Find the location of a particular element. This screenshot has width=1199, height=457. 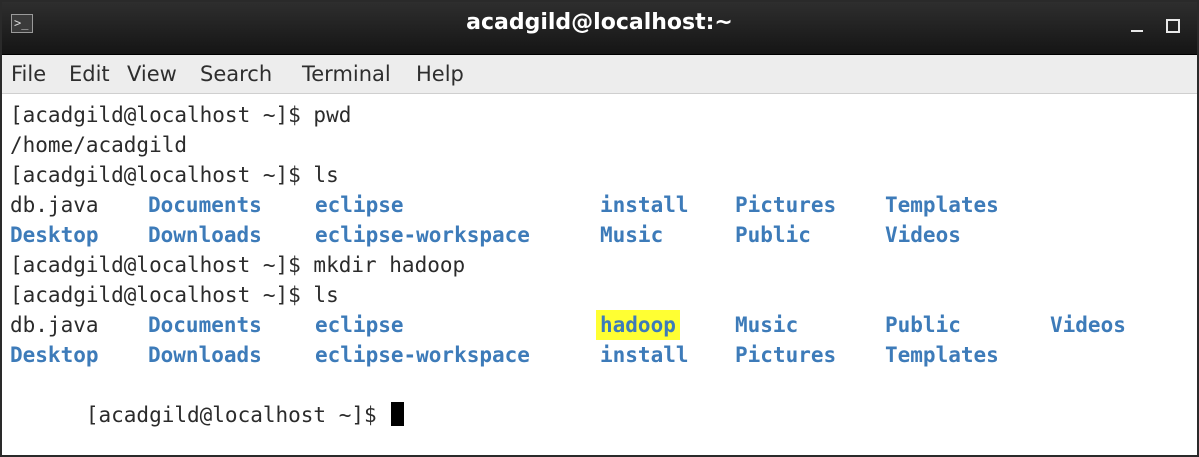

menu-help: Help is located at coordinates (440, 74).